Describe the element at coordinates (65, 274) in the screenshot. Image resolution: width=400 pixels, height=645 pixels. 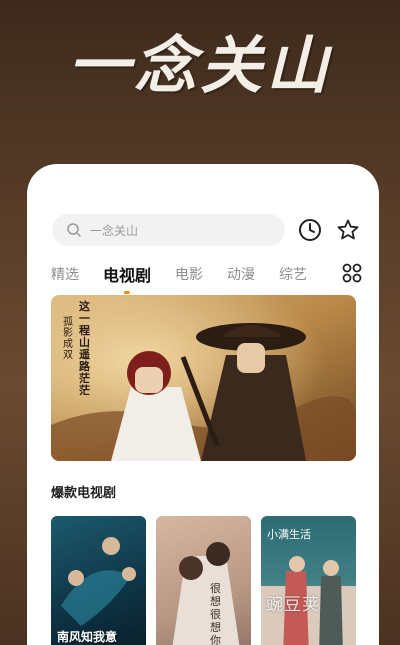
I see `tab-featured: 精选` at that location.